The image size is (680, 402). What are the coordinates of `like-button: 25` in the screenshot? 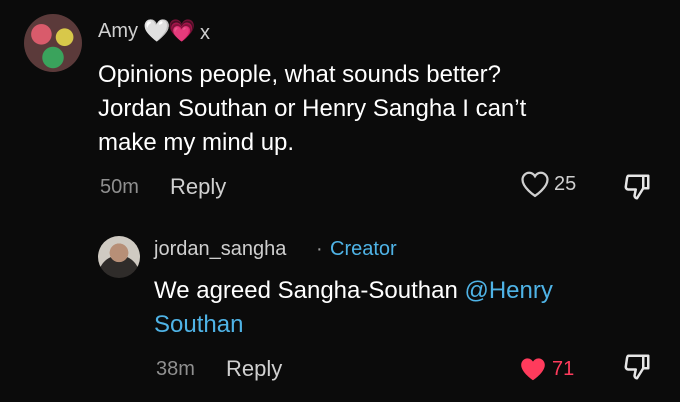 It's located at (548, 184).